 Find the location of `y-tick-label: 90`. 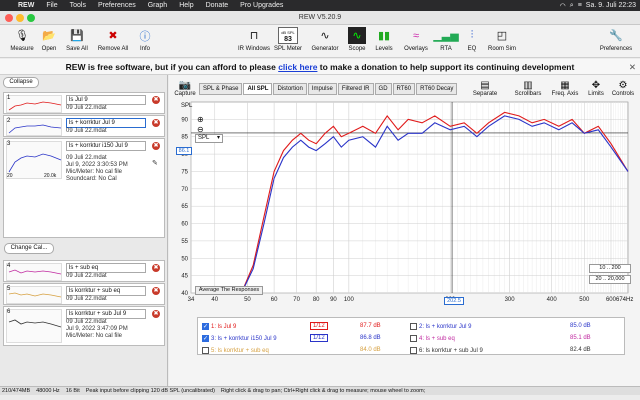

y-tick-label: 90 is located at coordinates (184, 120).